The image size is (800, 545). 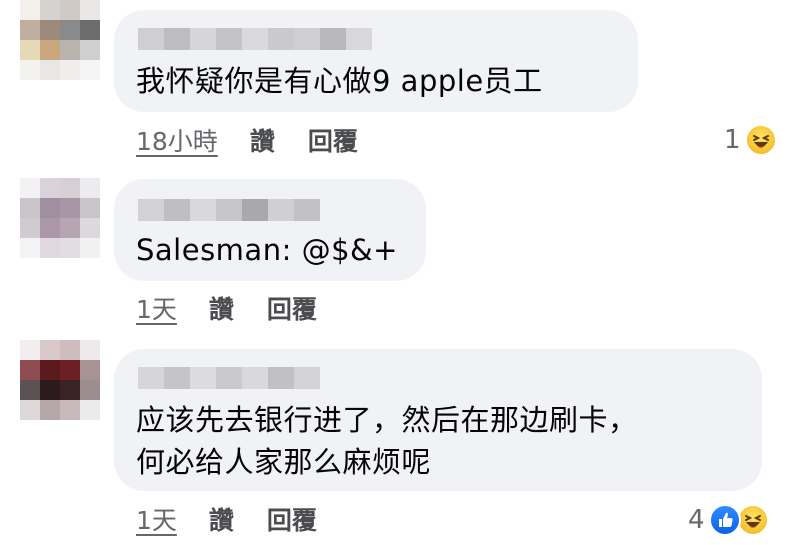 I want to click on comment-text: 我怀疑你是有心做9 apple员工, so click(x=339, y=81).